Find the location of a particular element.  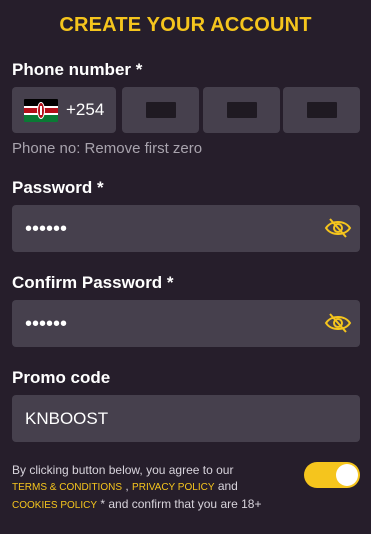

confirm-password-value: •••••• is located at coordinates (46, 323).